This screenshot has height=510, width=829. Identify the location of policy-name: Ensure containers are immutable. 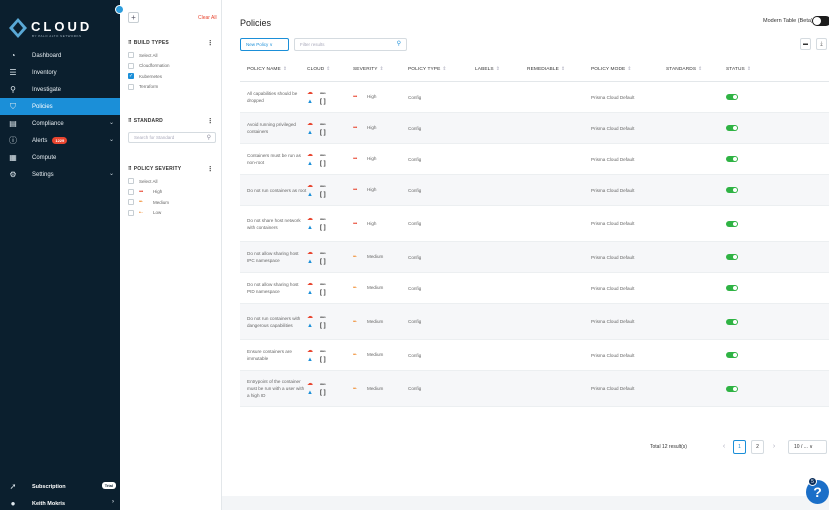
(273, 355).